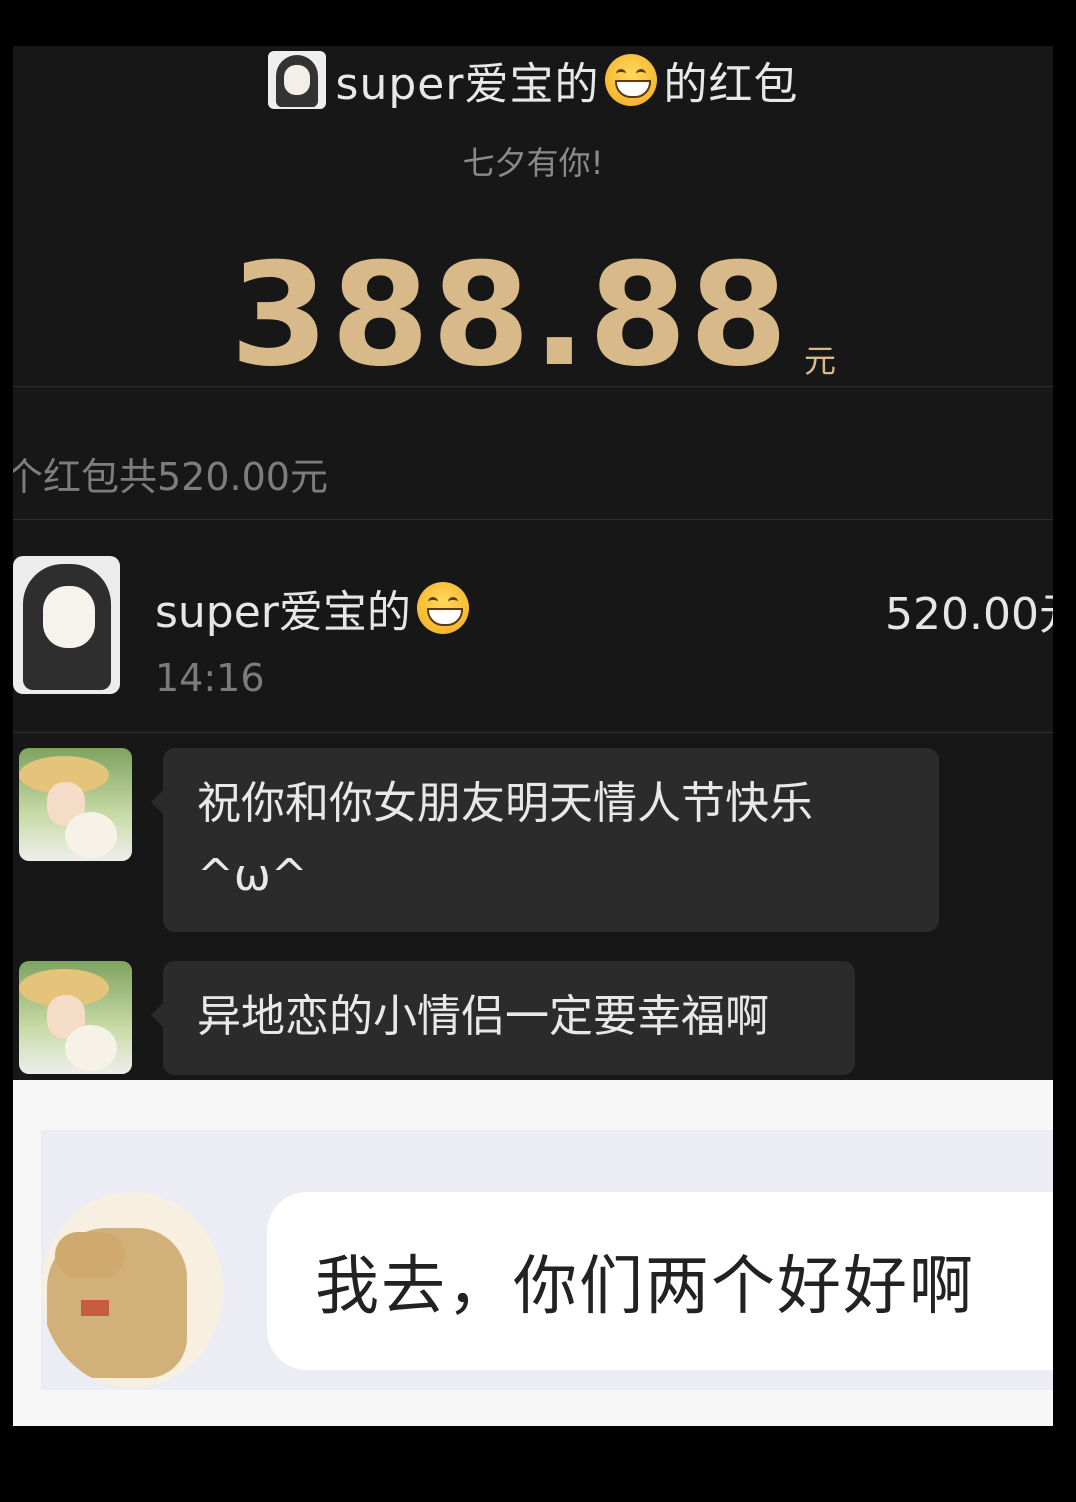 Image resolution: width=1076 pixels, height=1502 pixels. What do you see at coordinates (296, 80) in the screenshot?
I see `sender-avatar-small` at bounding box center [296, 80].